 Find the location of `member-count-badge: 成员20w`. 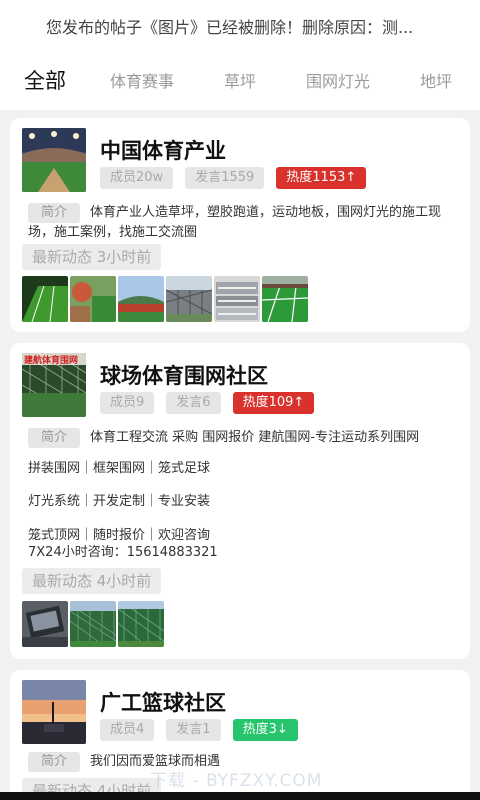

member-count-badge: 成员20w is located at coordinates (137, 178).